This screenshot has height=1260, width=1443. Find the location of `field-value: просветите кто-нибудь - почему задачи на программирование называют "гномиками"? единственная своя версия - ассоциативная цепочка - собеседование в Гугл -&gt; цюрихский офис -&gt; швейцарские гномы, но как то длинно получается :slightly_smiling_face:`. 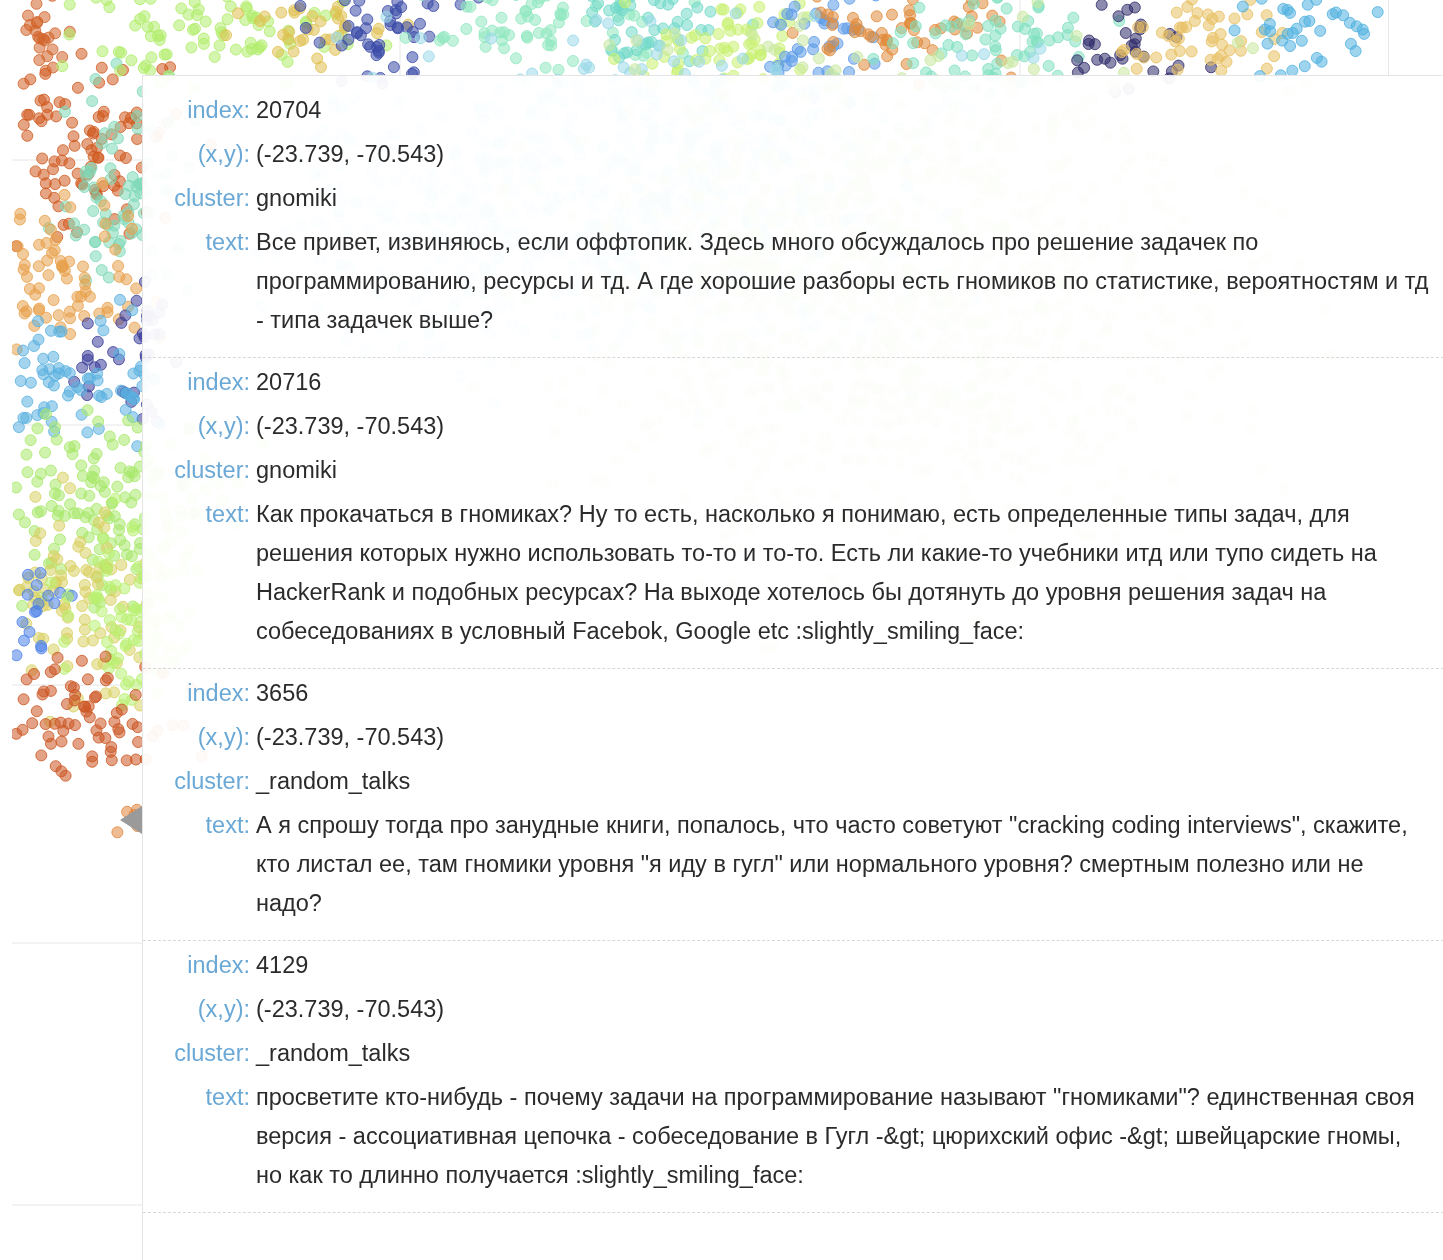

field-value: просветите кто-нибудь - почему задачи на программирование называют "гномиками"? единственная своя версия - ассоциативная цепочка - собеседование в Гугл -&gt; цюрихский офис -&gt; швейцарские гномы, но как то длинно получается :slightly_smiling_face: is located at coordinates (836, 1136).